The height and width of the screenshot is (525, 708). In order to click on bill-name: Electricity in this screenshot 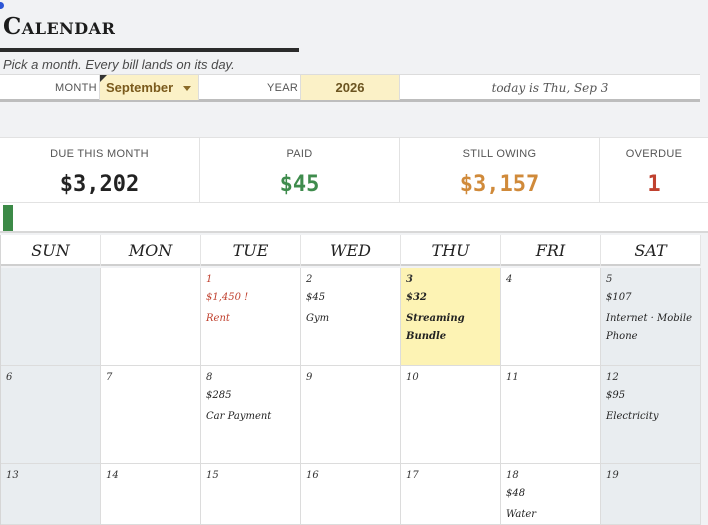, I will do `click(632, 416)`.